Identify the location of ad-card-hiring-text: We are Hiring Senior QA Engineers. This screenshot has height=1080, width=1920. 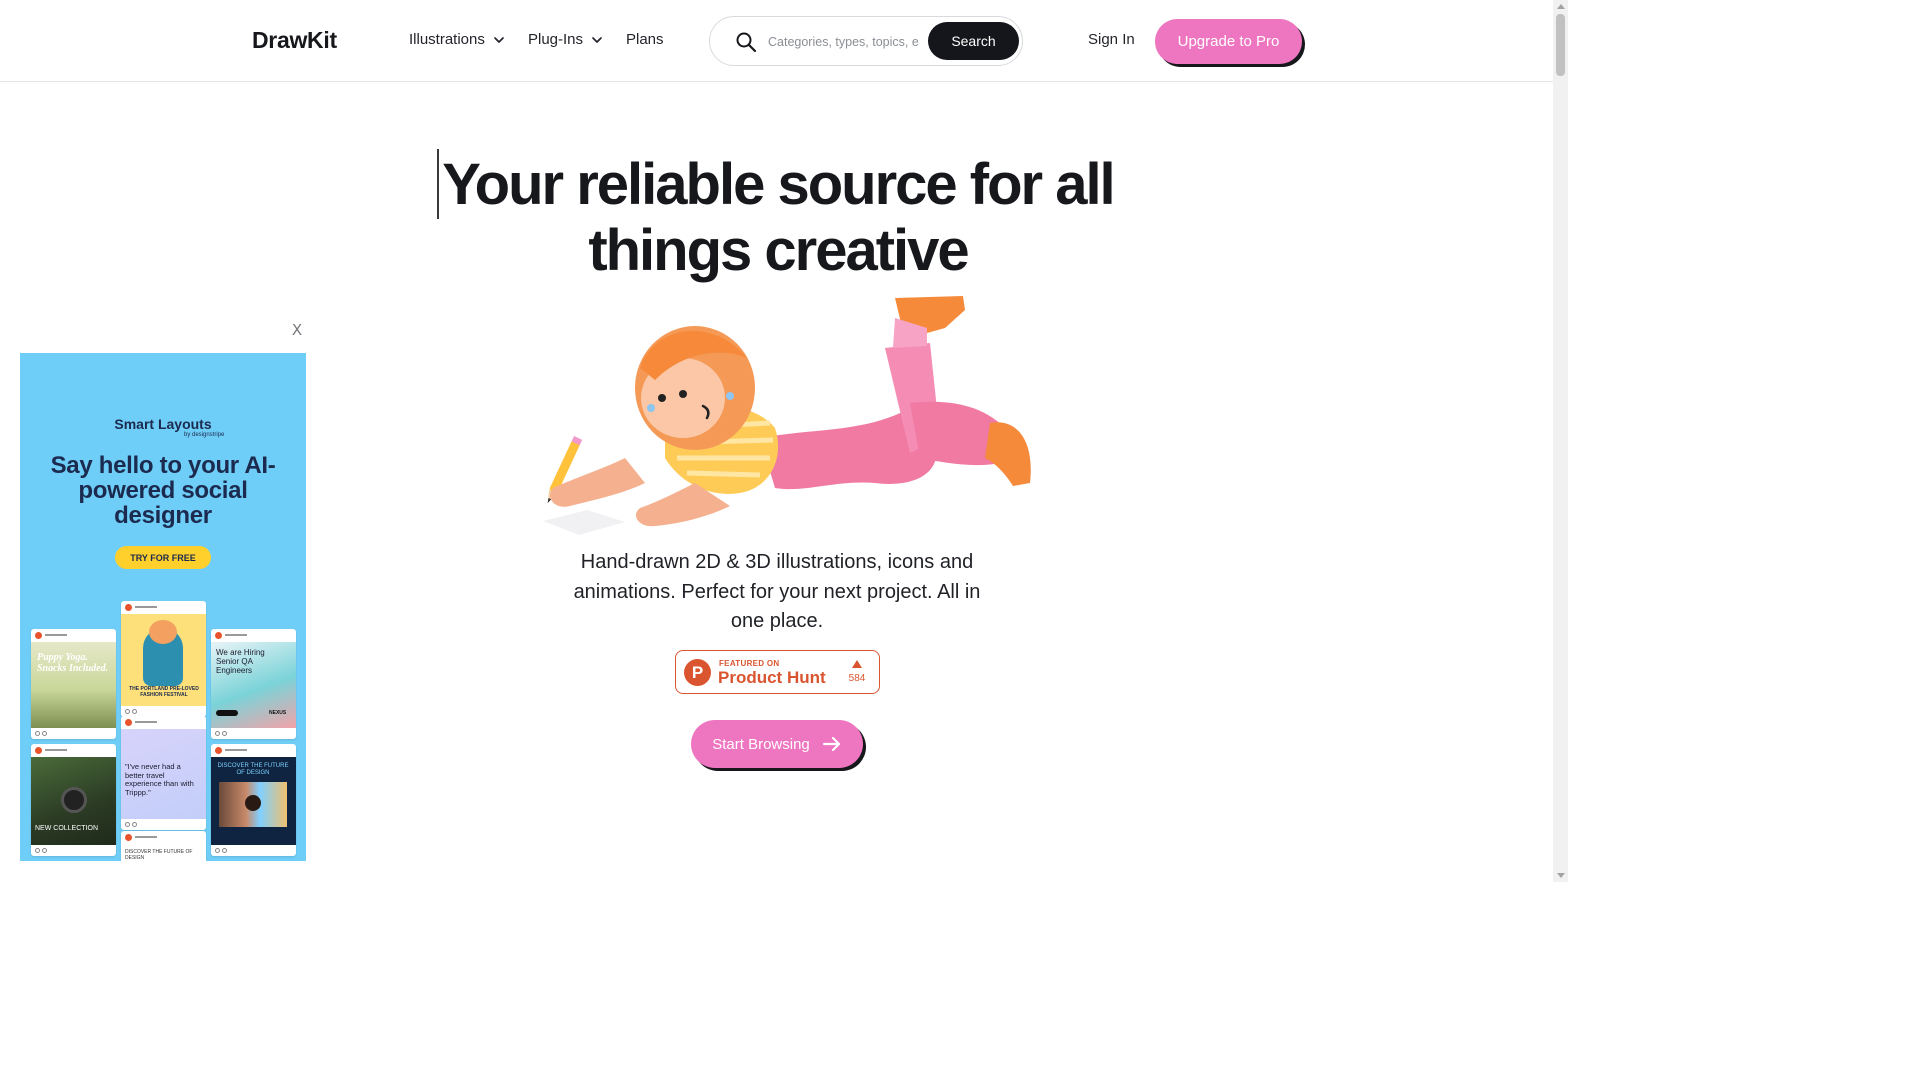
(240, 661).